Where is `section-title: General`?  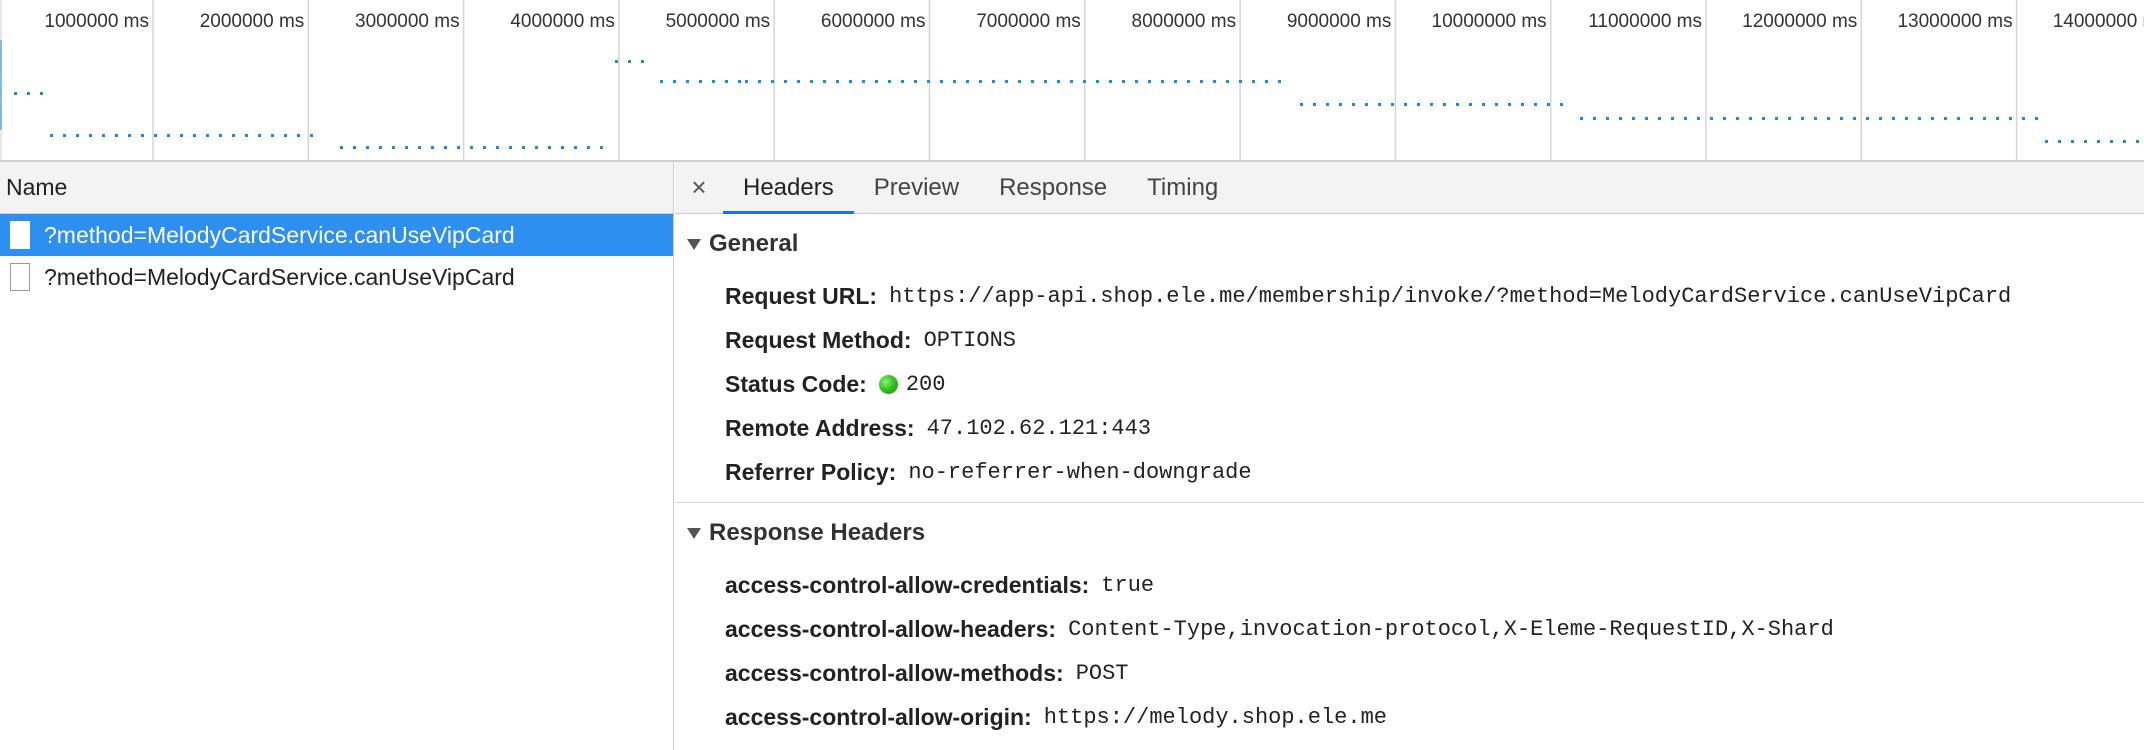
section-title: General is located at coordinates (754, 243).